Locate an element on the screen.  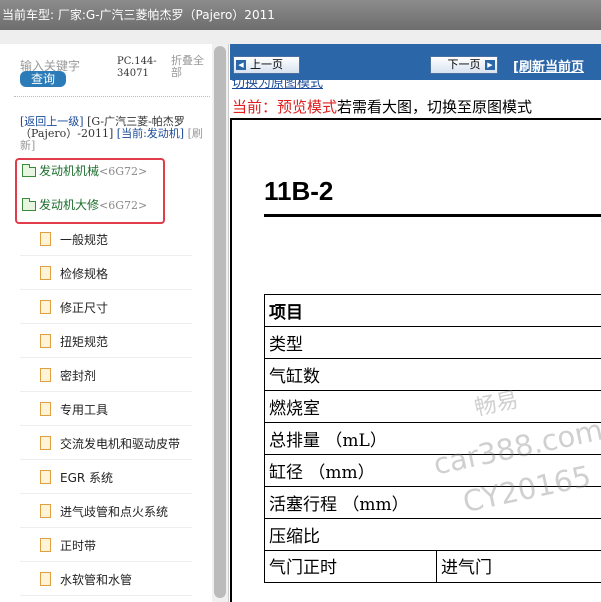
prev-page-button: ◀ 上一页 is located at coordinates (266, 65).